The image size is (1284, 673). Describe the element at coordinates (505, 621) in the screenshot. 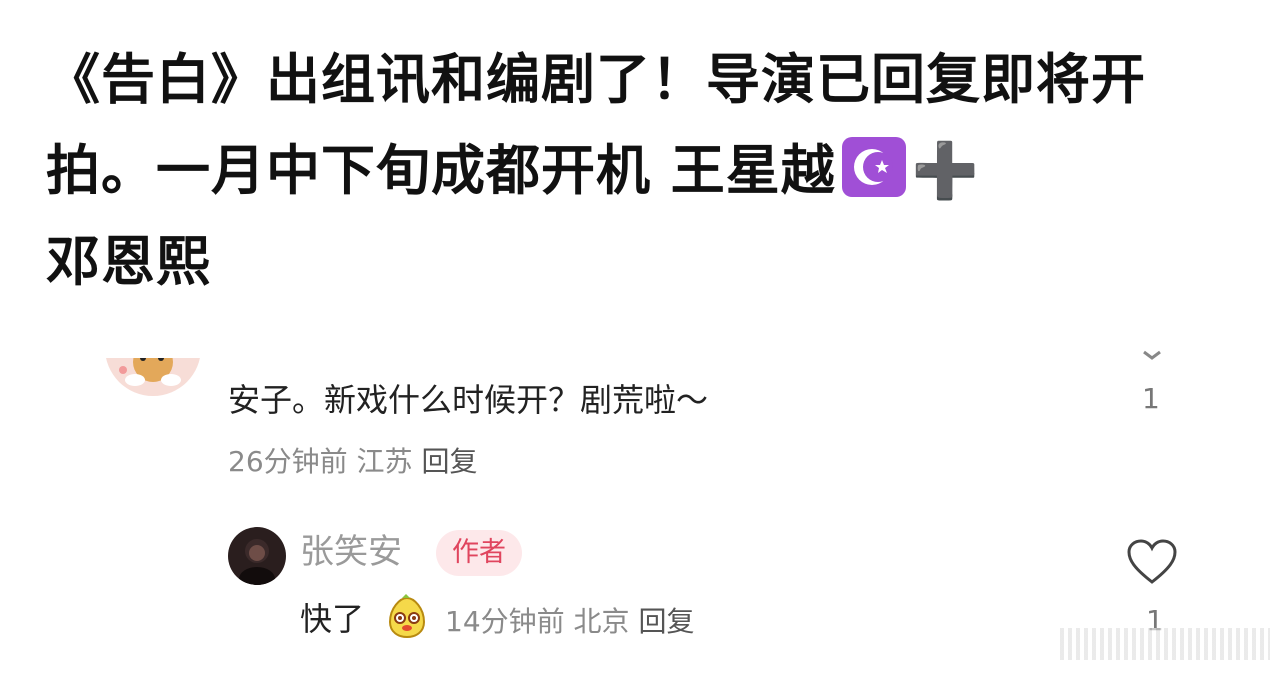

I see `reply-time: 14分钟前` at that location.